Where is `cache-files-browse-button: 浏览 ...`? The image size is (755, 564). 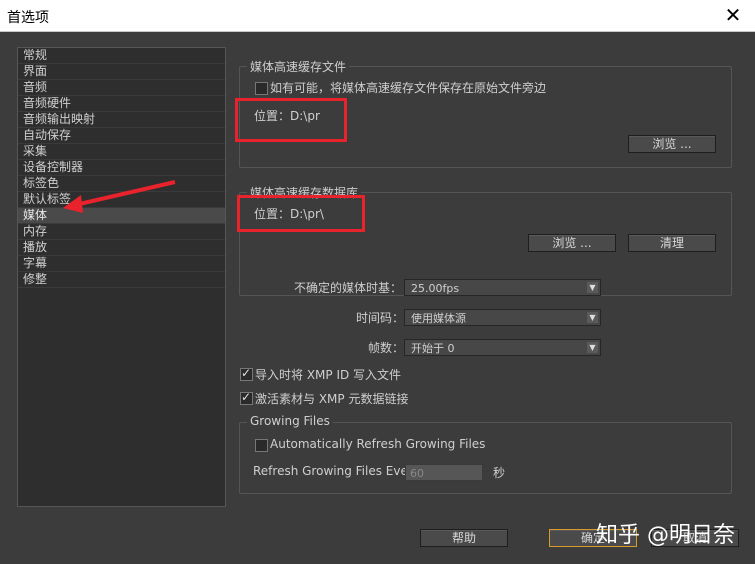 cache-files-browse-button: 浏览 ... is located at coordinates (672, 144).